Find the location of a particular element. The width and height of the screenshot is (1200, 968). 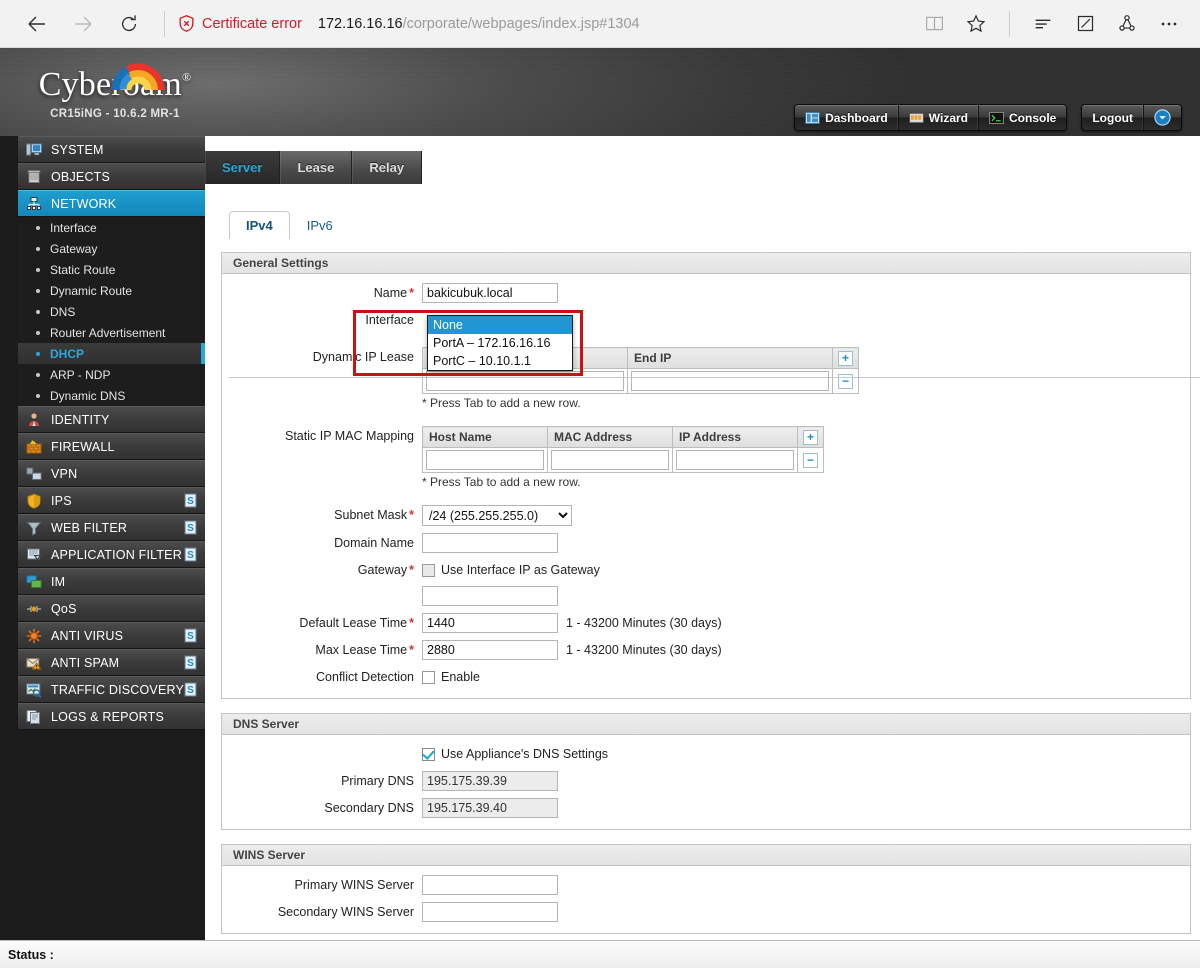

gateway-checkbox-wrap: Use Interface IP as Gateway is located at coordinates (806, 570).